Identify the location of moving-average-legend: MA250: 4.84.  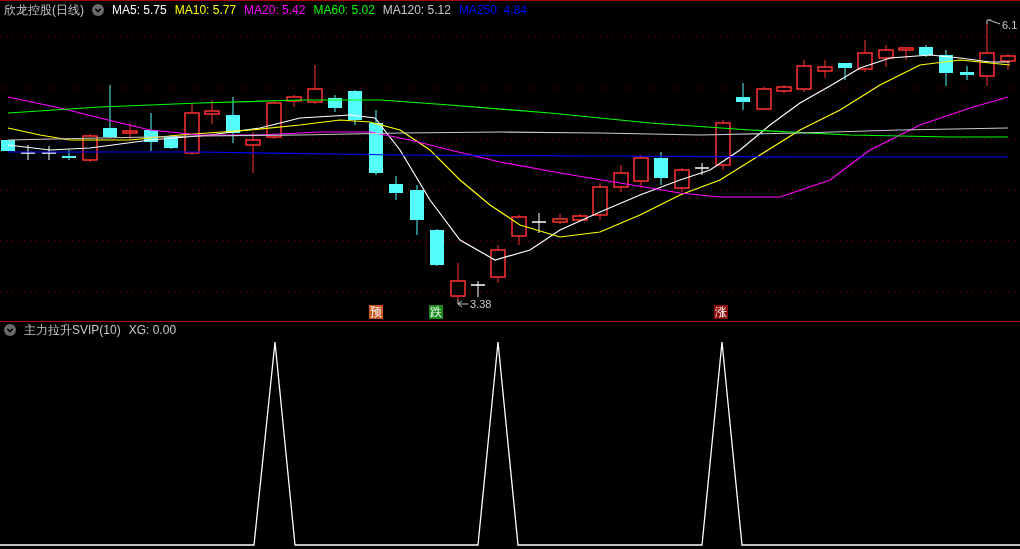
(492, 9).